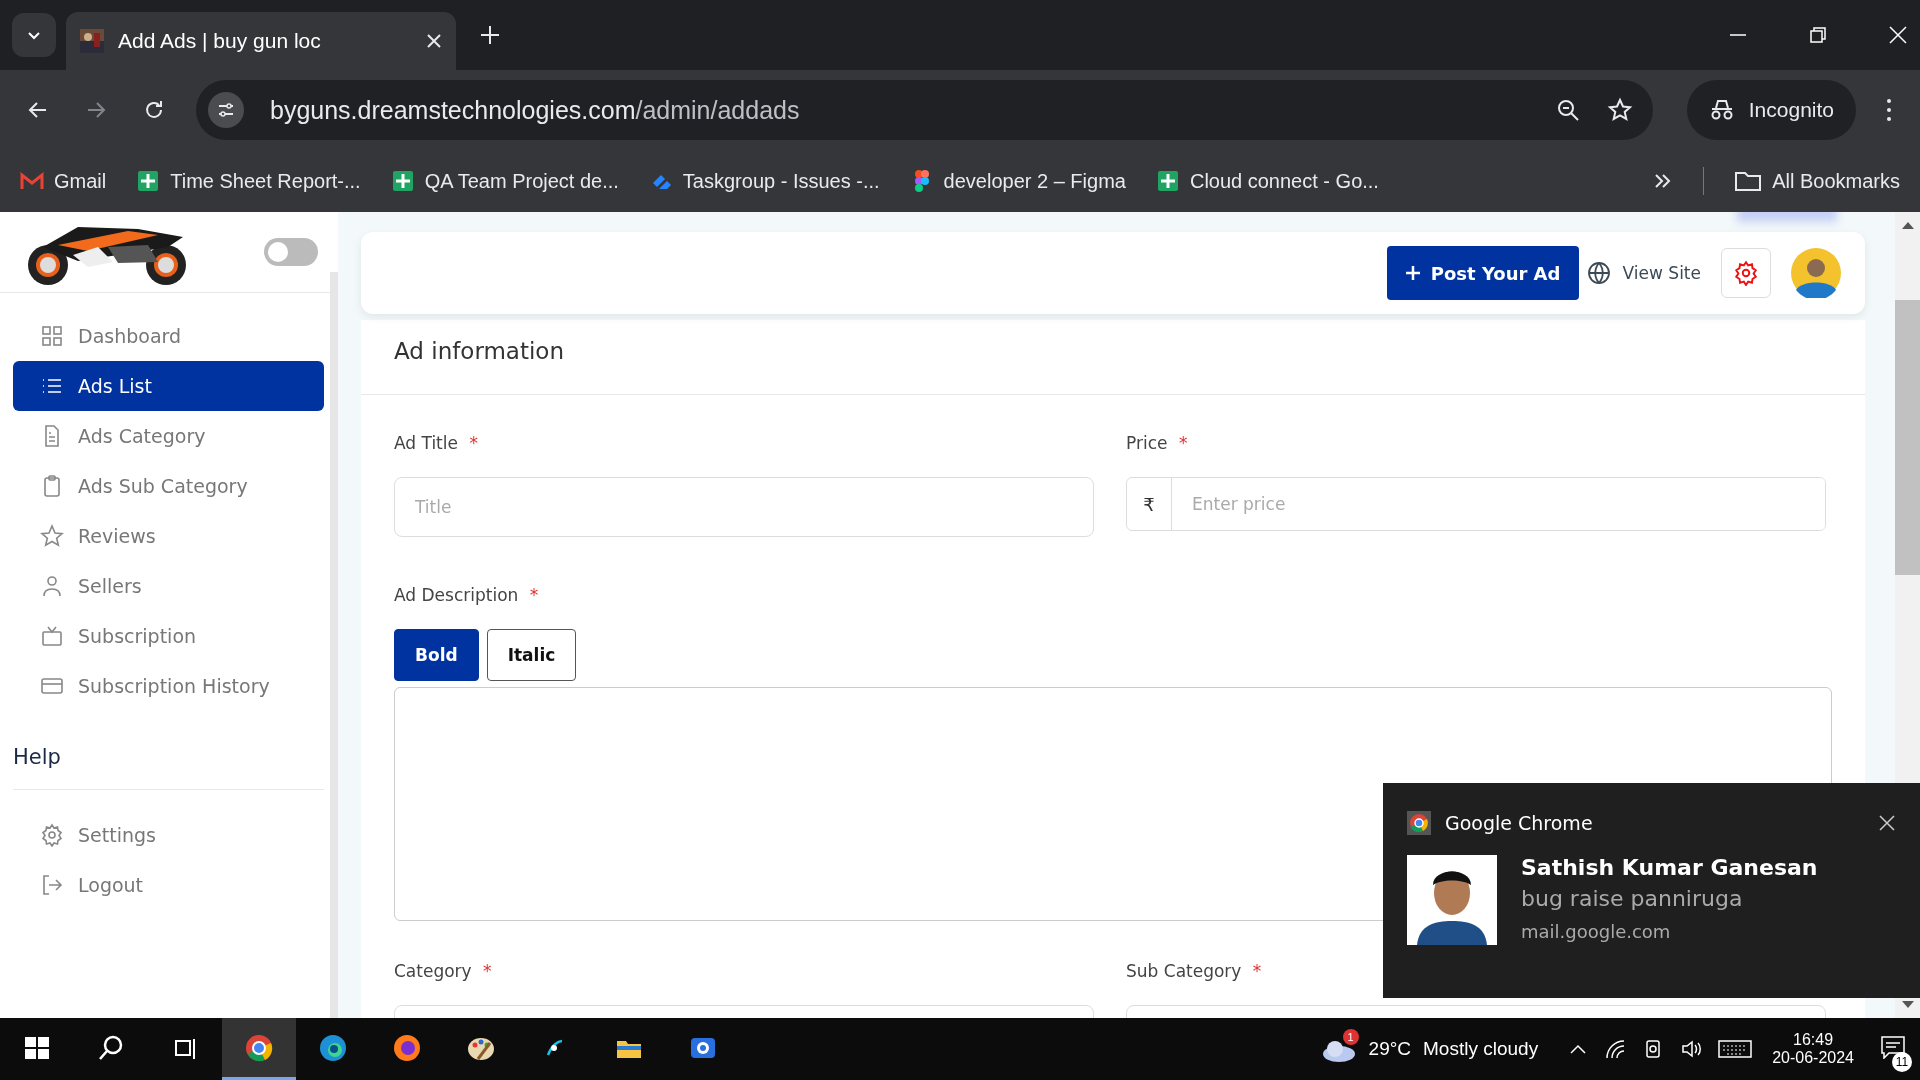  Describe the element at coordinates (168, 835) in the screenshot. I see `sidebar-item: Settings` at that location.